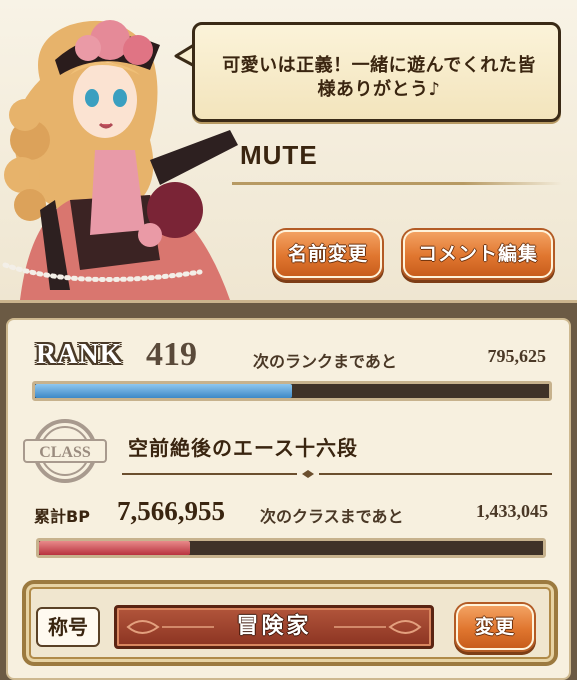 The width and height of the screenshot is (577, 680). I want to click on class-divider, so click(337, 474).